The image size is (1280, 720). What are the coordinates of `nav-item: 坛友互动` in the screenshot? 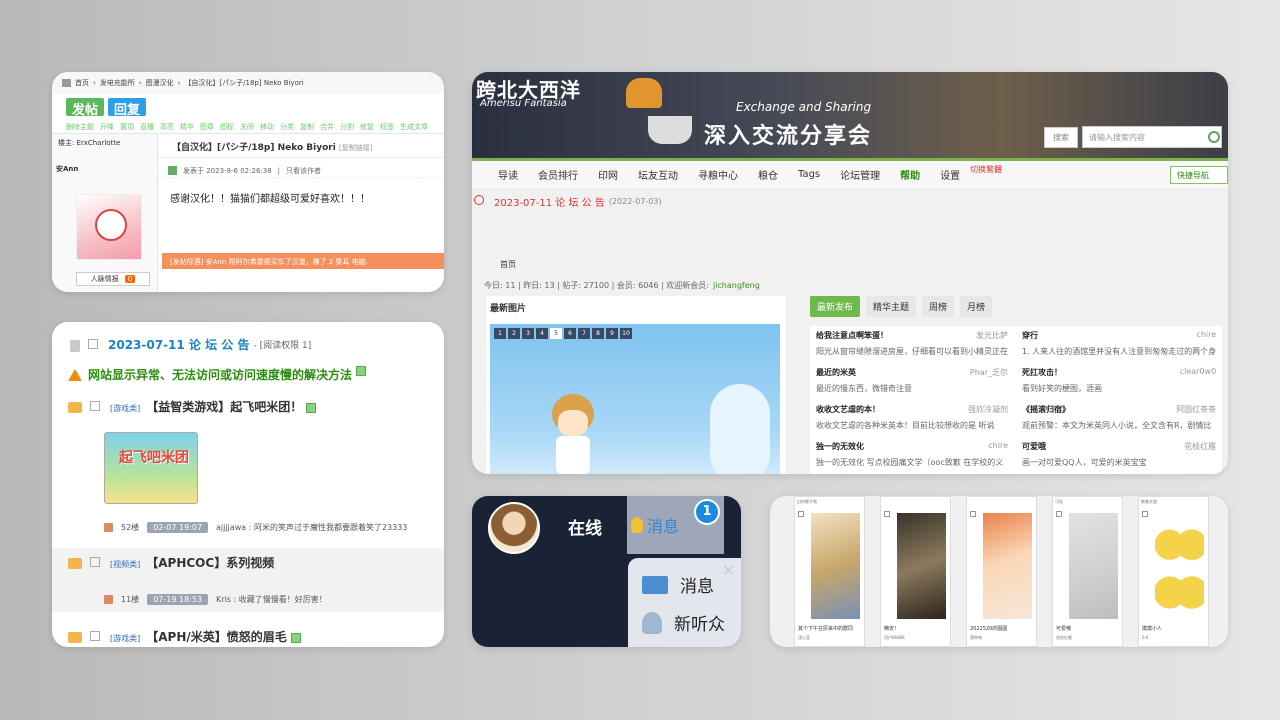 It's located at (658, 174).